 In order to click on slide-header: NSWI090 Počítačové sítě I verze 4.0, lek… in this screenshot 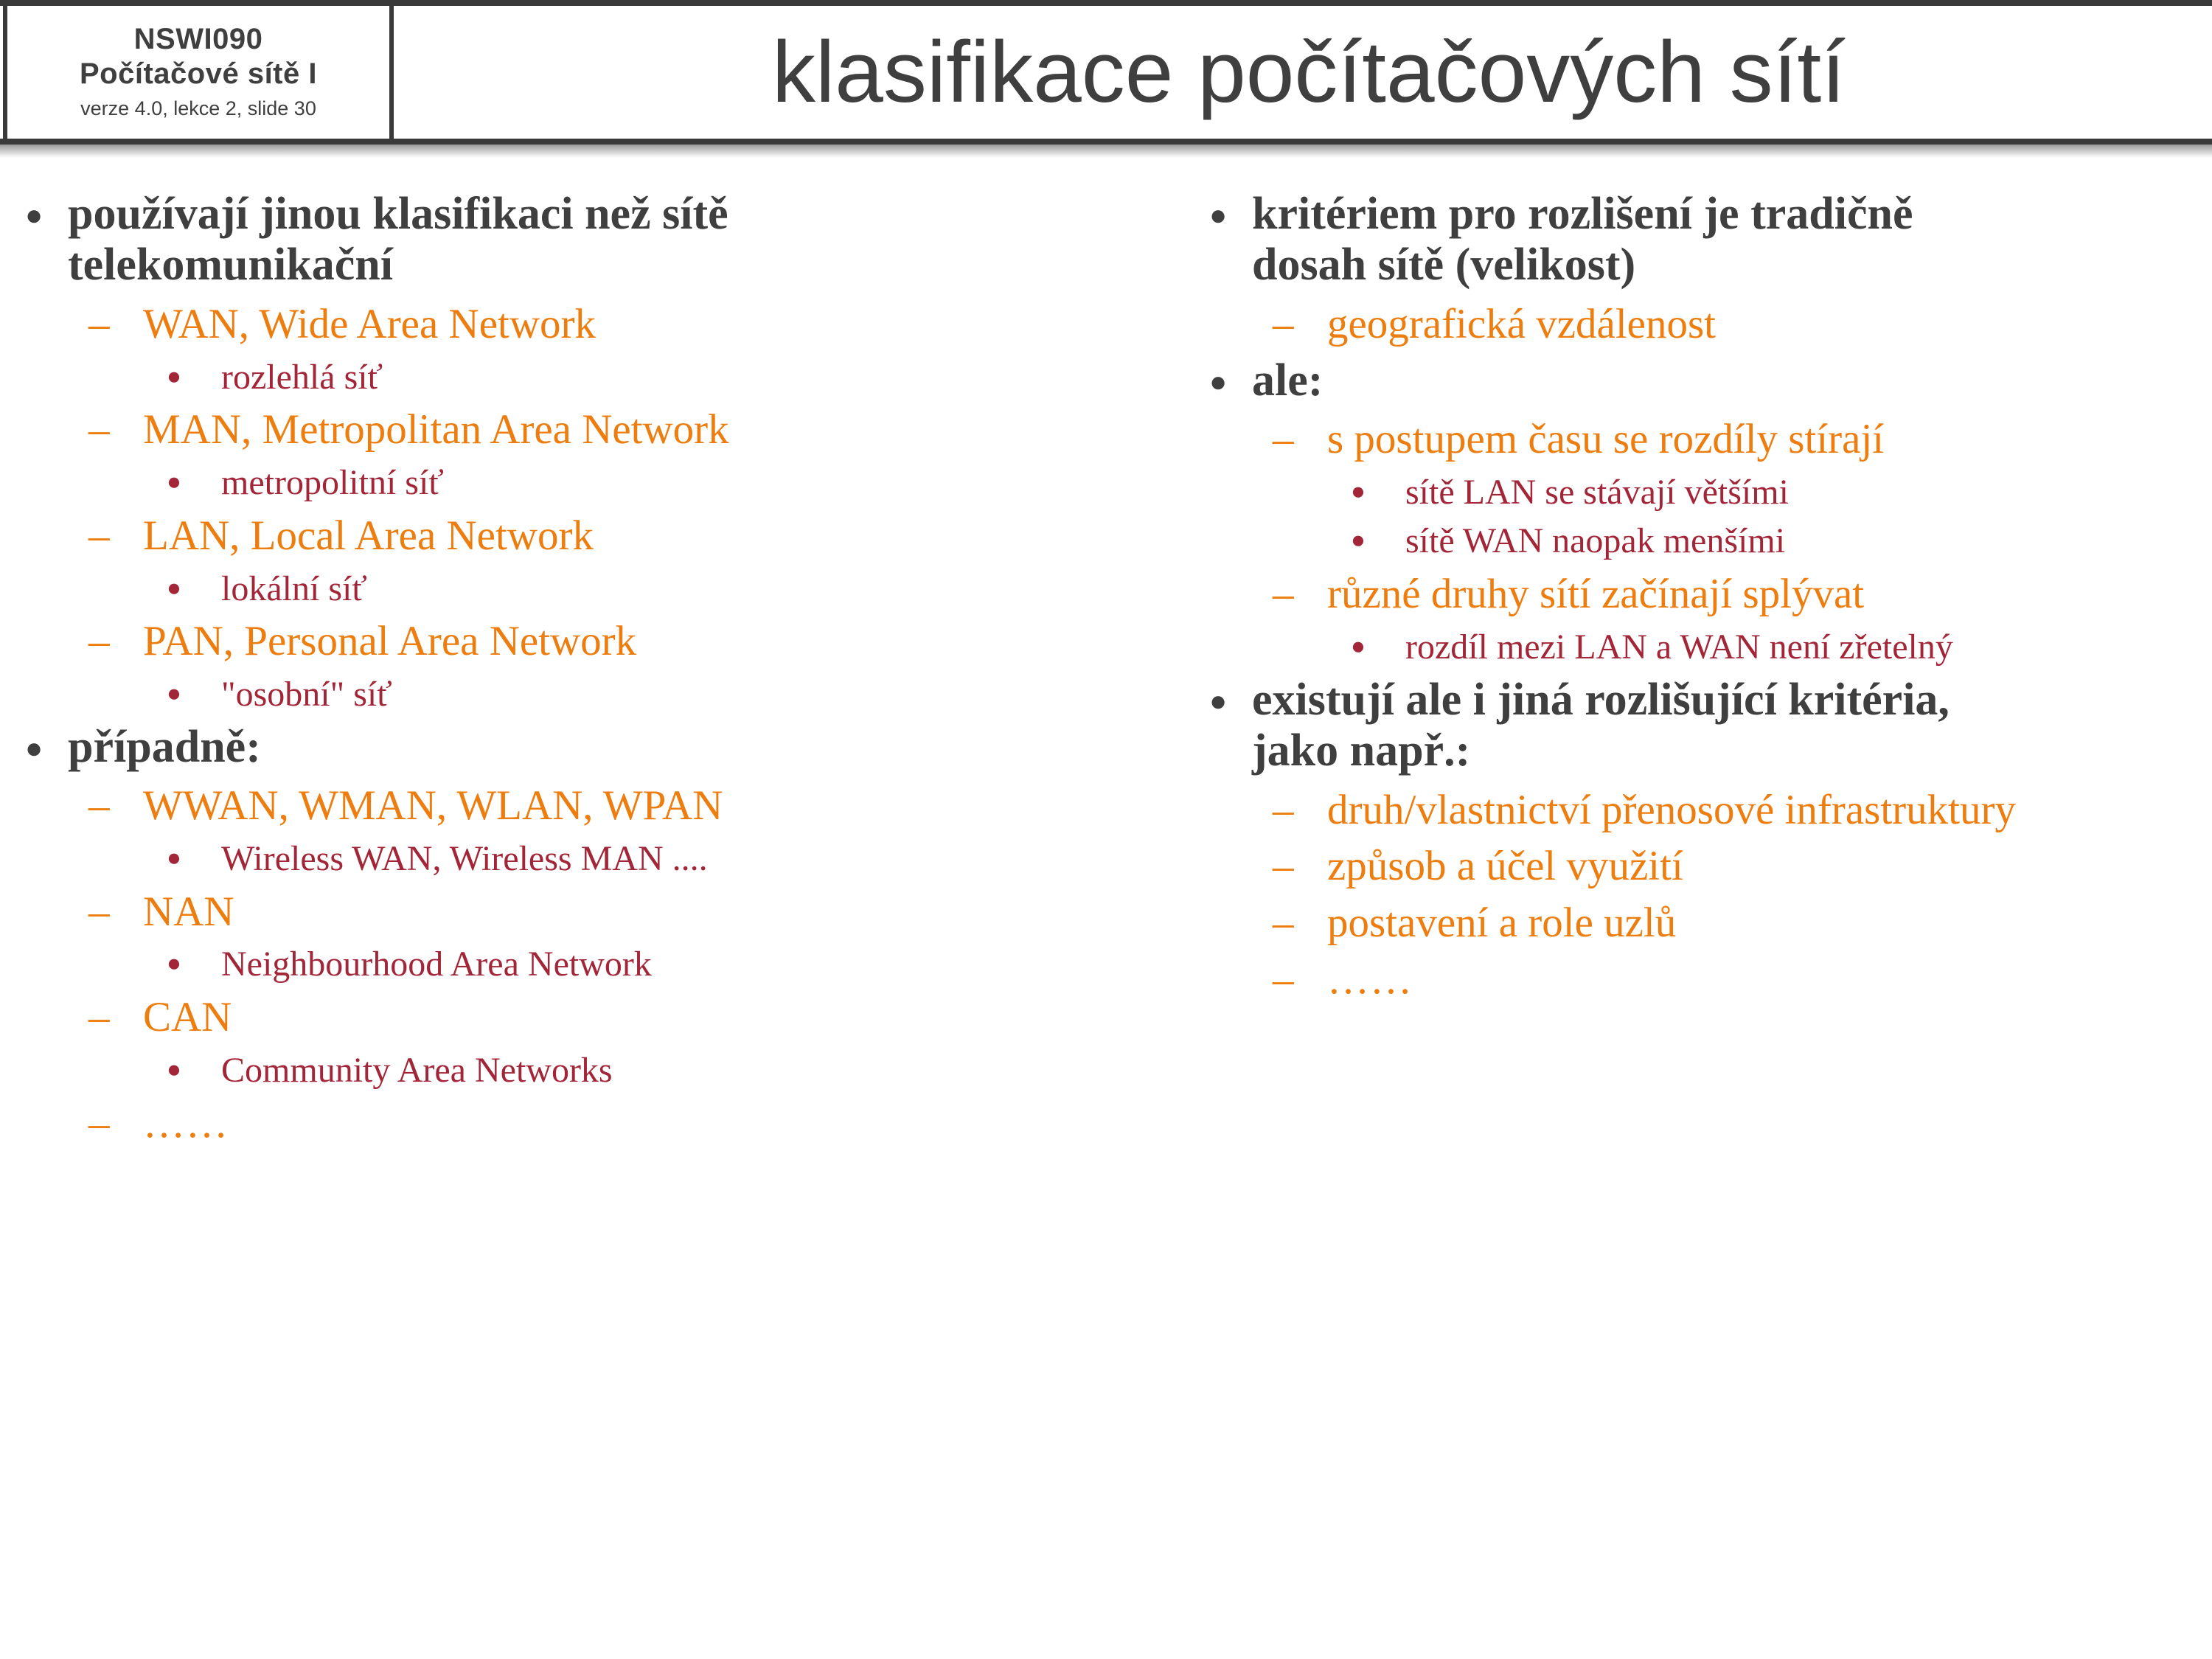, I will do `click(1106, 79)`.